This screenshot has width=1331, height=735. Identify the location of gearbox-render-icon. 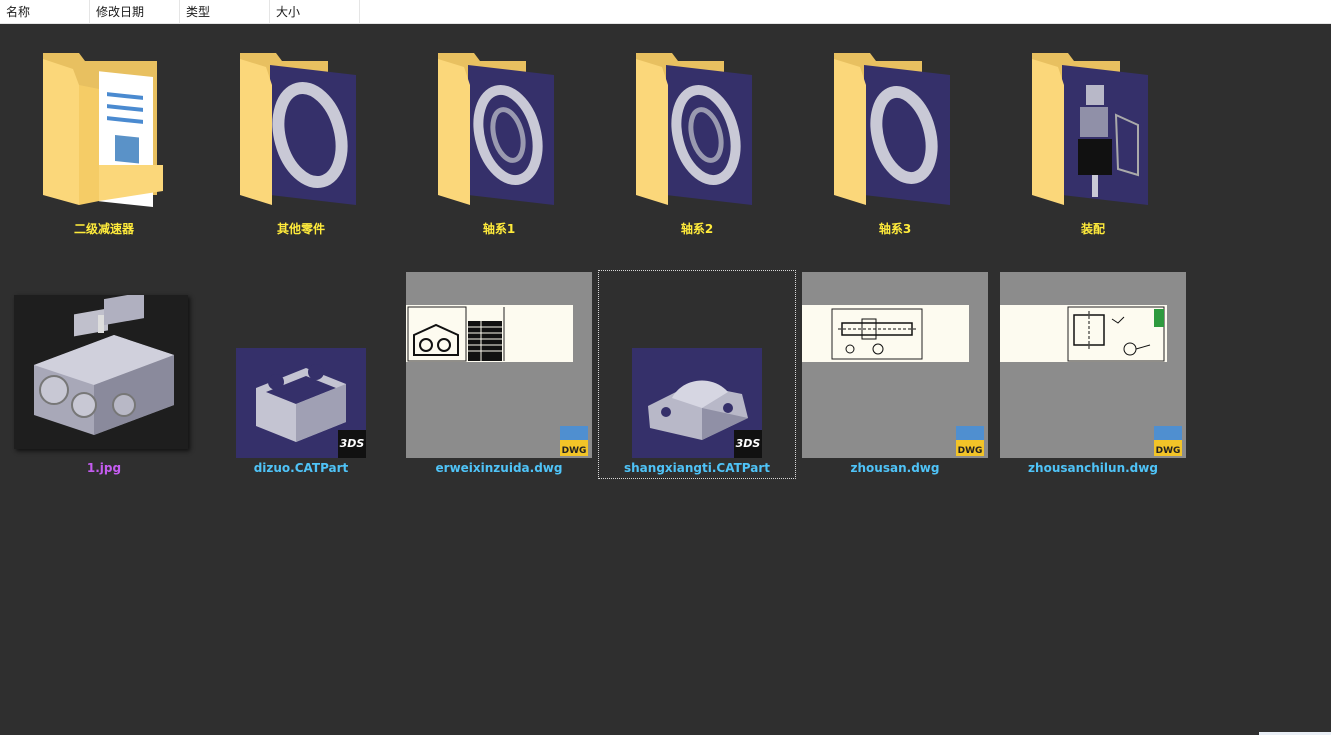
(101, 370).